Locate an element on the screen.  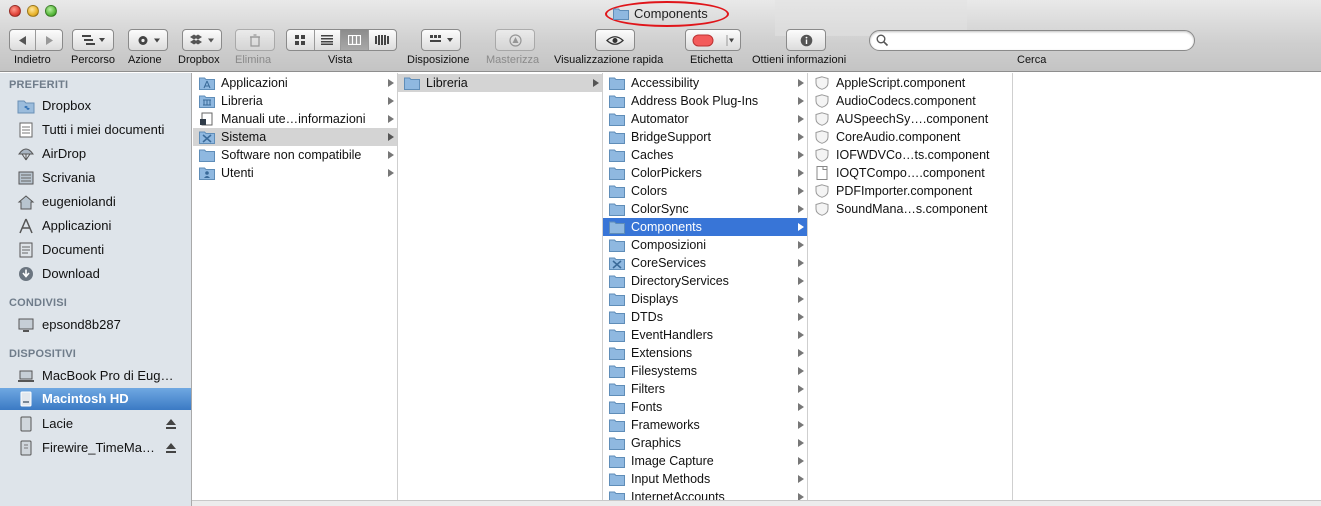
search-field is located at coordinates (1032, 40).